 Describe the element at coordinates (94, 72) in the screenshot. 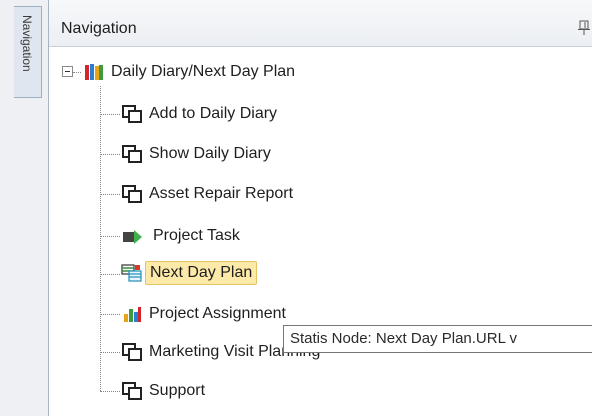

I see `books-folder-icon` at that location.